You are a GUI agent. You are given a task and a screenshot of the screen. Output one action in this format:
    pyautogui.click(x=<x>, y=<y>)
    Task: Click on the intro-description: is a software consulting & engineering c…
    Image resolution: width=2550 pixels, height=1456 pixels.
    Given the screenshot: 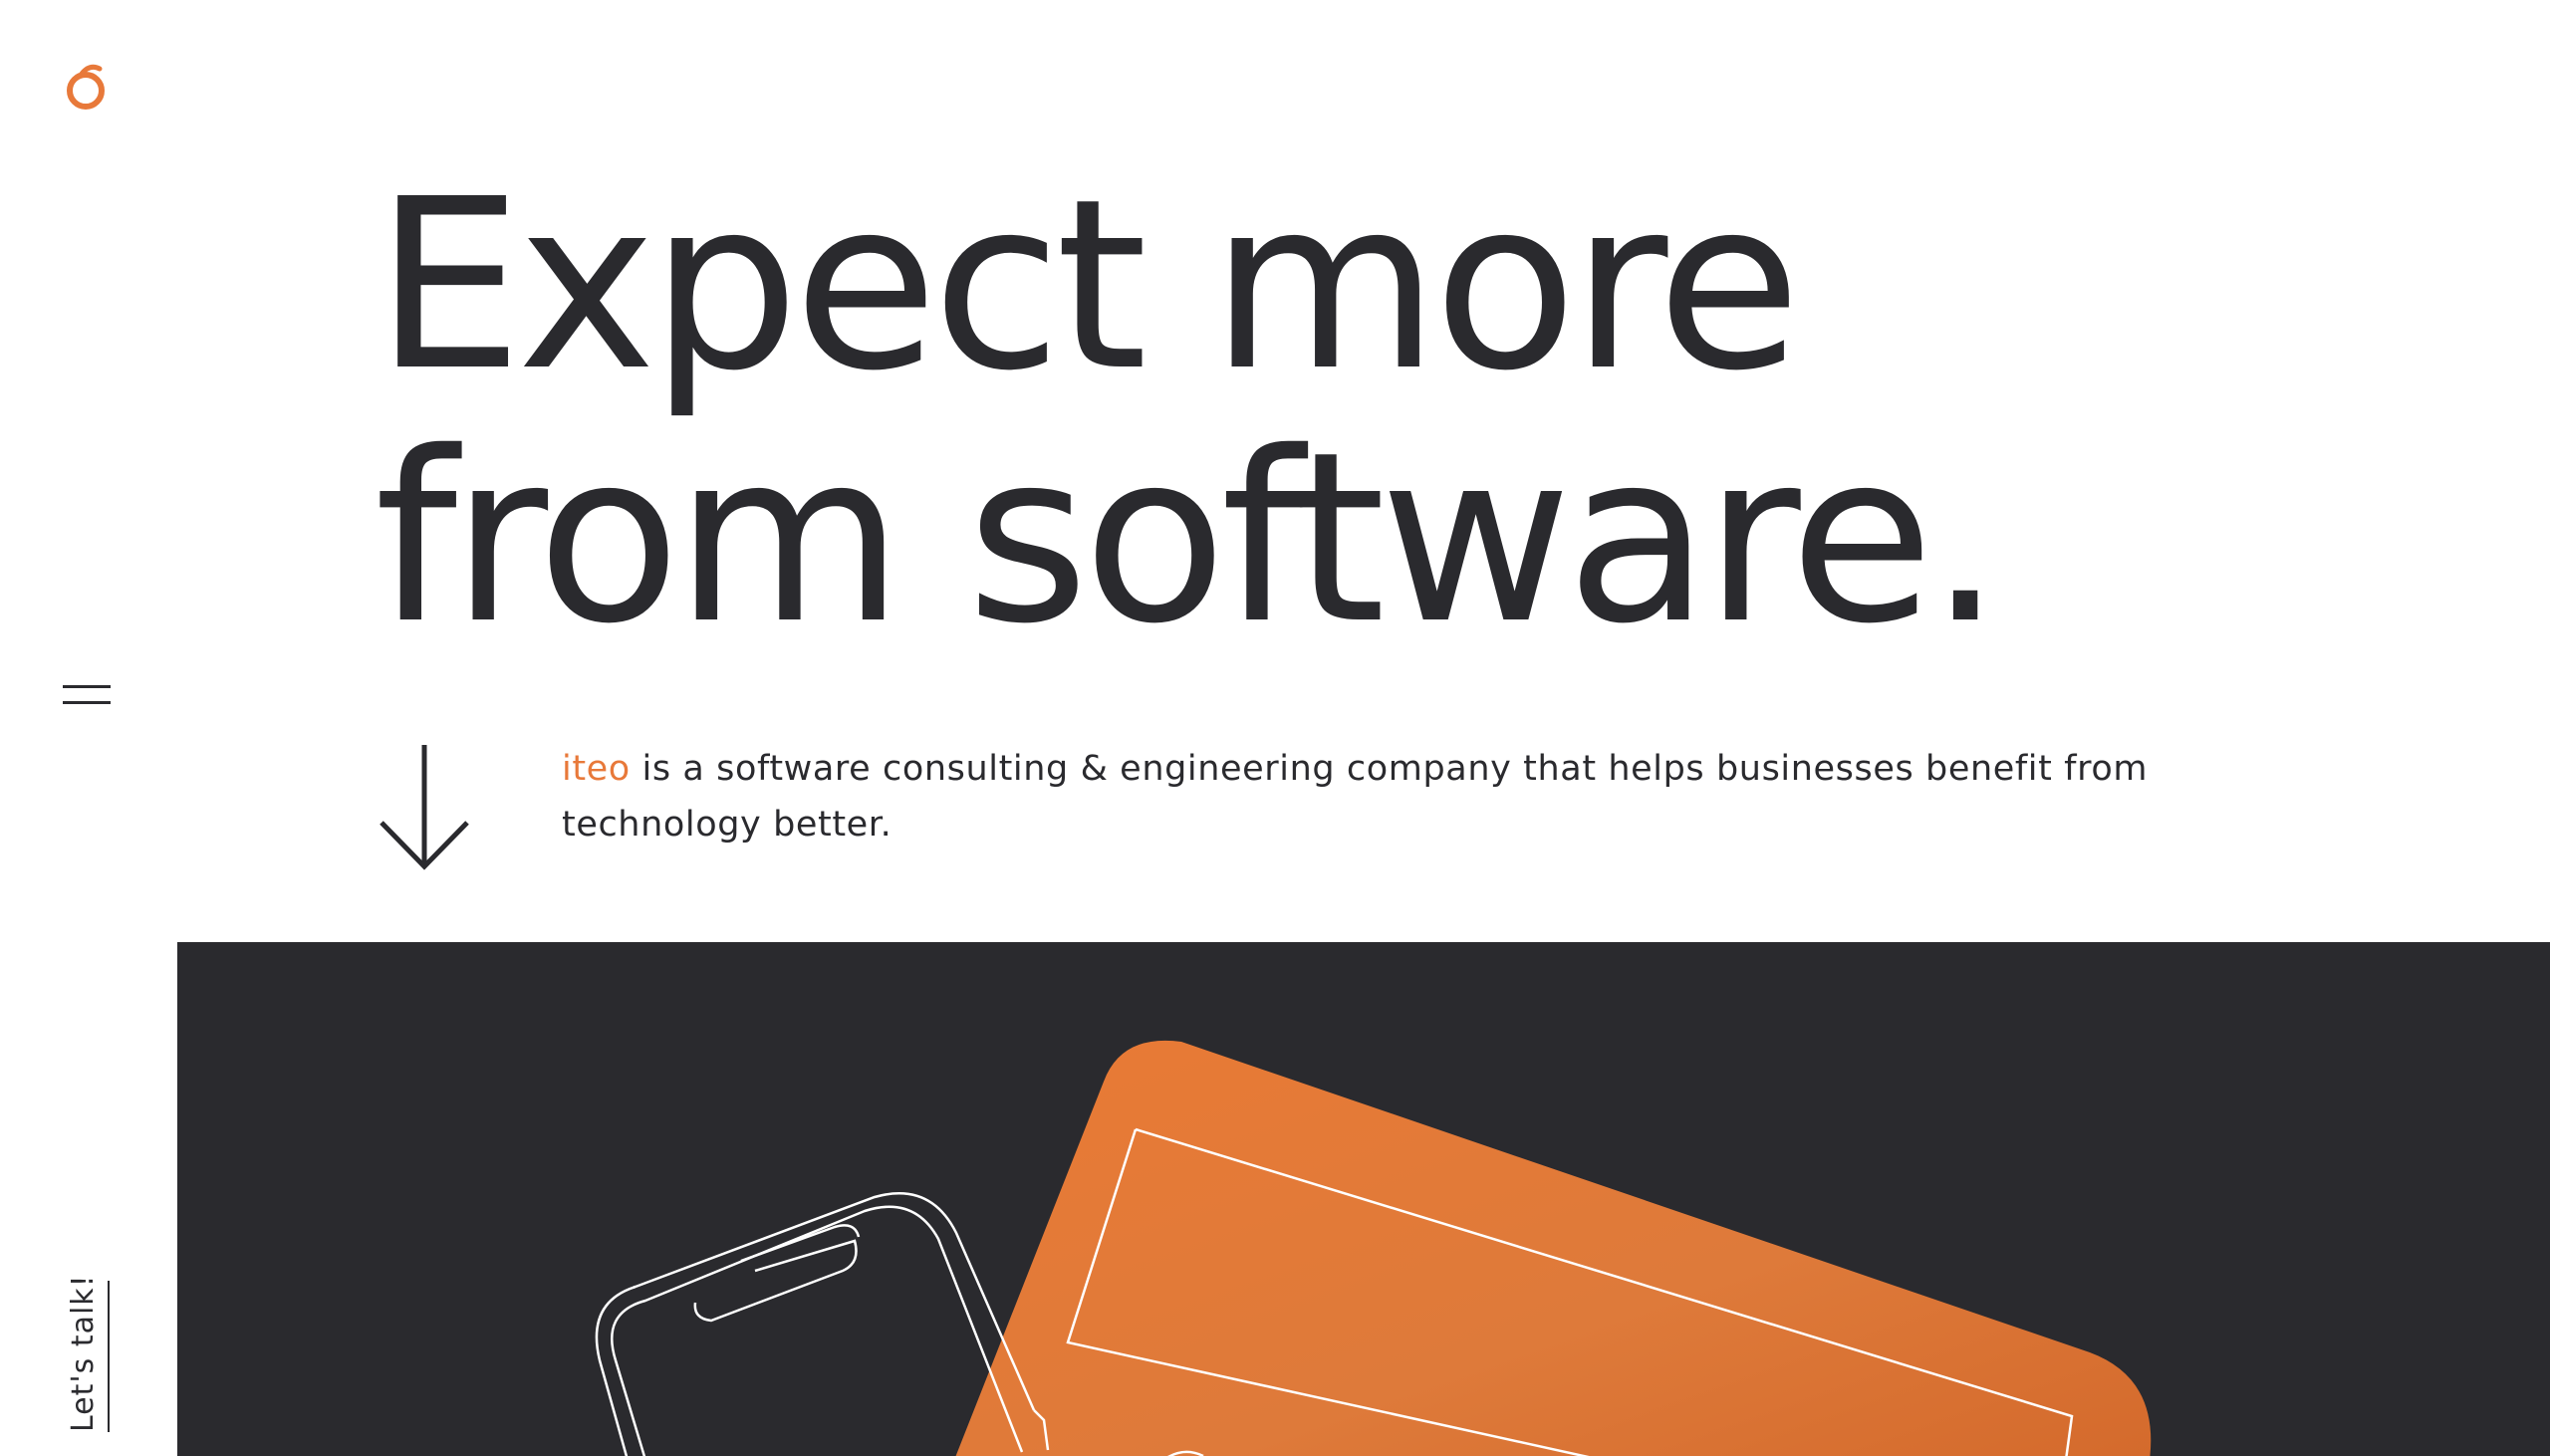 What is the action you would take?
    pyautogui.click(x=1355, y=797)
    